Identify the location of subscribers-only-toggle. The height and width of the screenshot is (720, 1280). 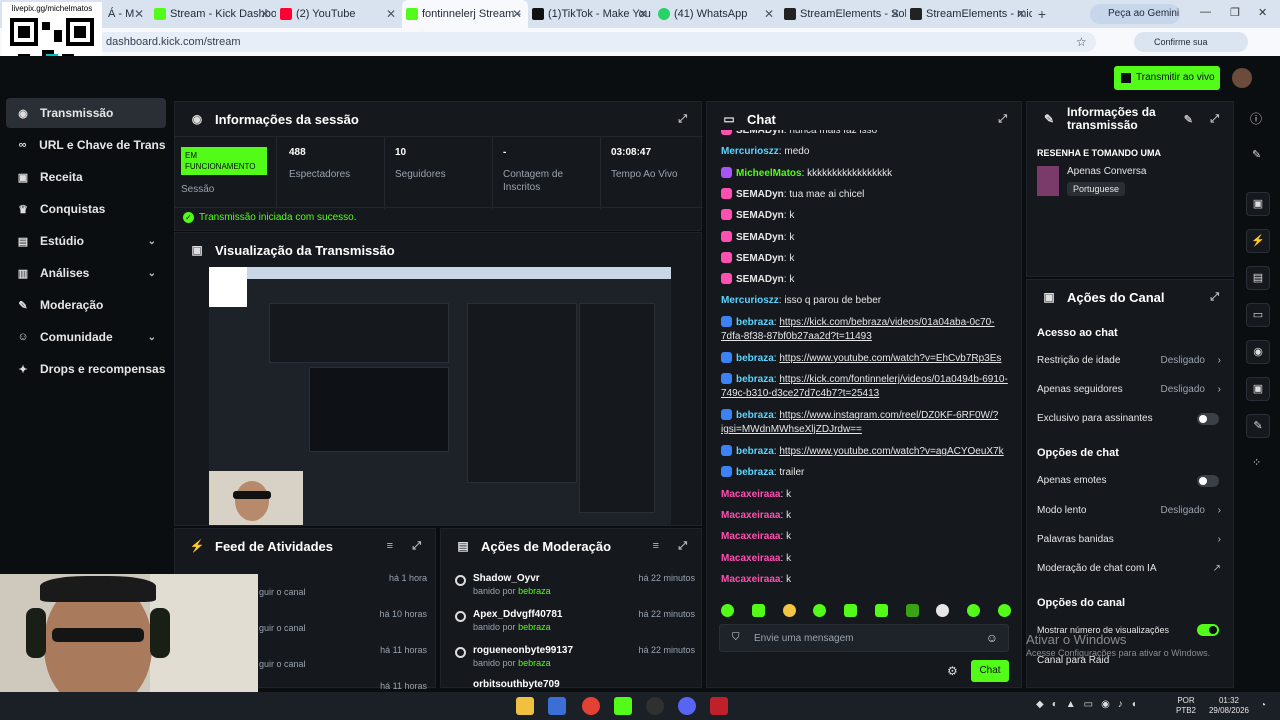
(1208, 418).